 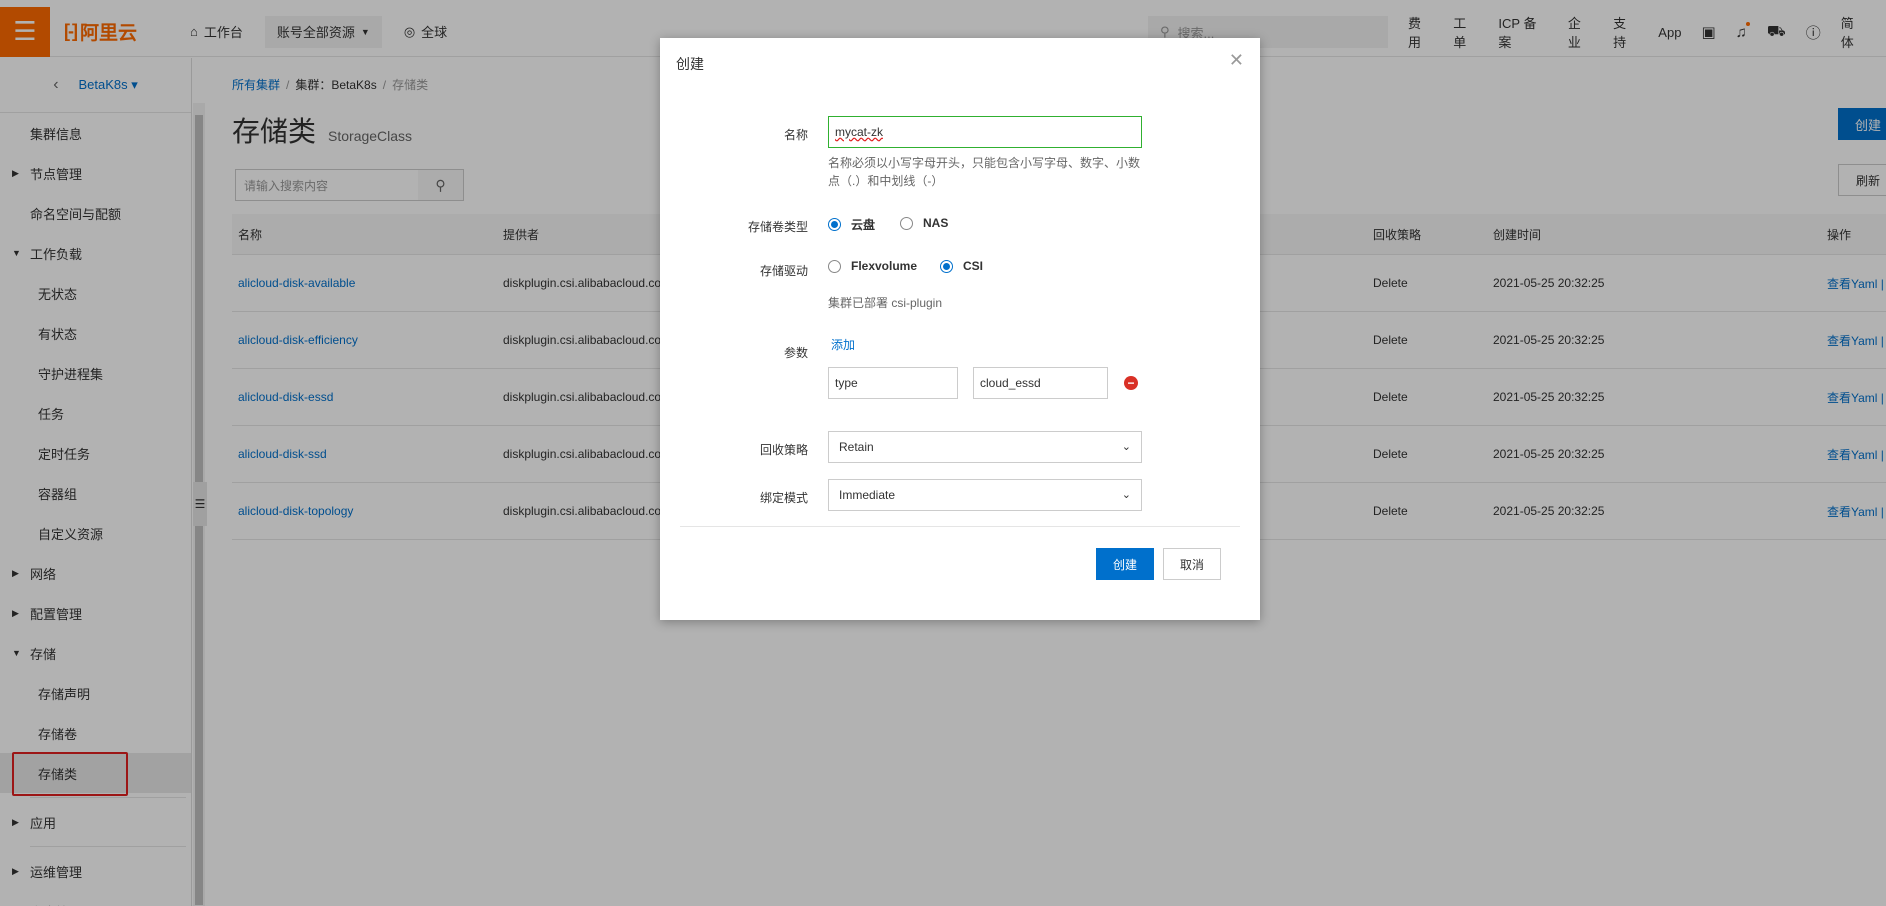 I want to click on dialog-divider, so click(x=960, y=526).